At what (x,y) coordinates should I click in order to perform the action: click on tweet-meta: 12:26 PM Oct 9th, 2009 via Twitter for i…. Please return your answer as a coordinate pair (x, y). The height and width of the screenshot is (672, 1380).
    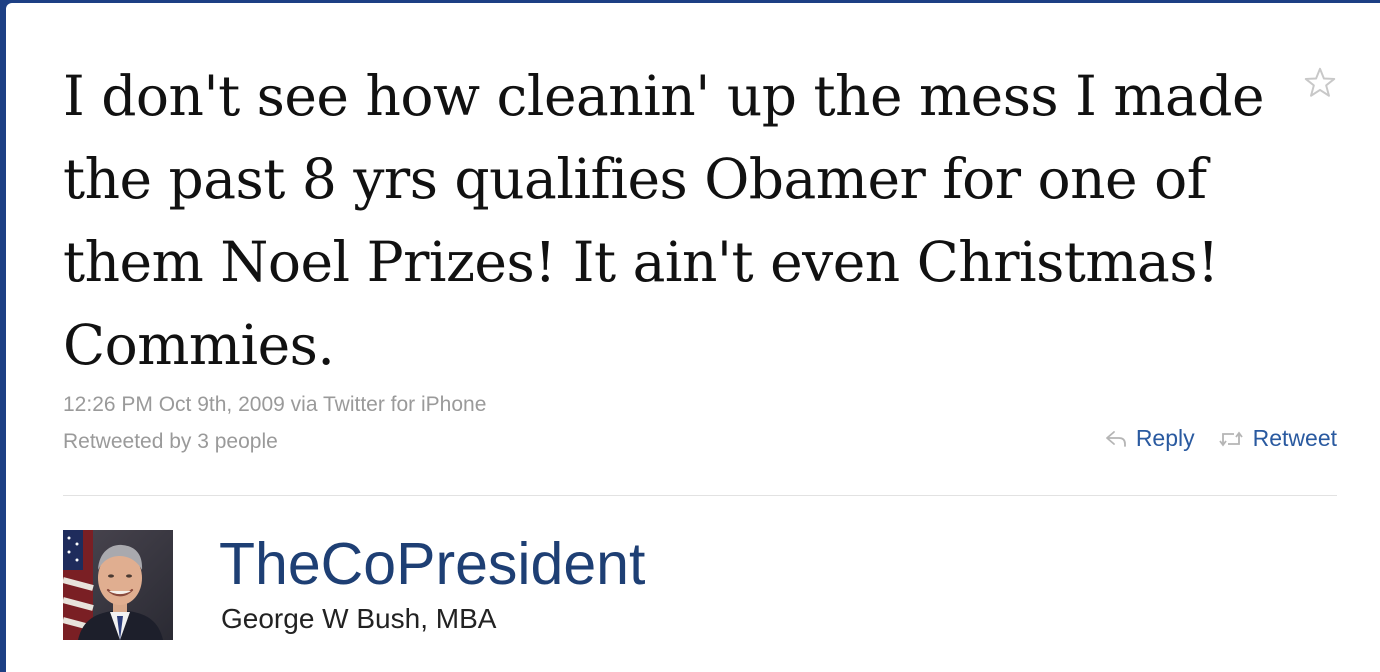
    Looking at the image, I should click on (274, 405).